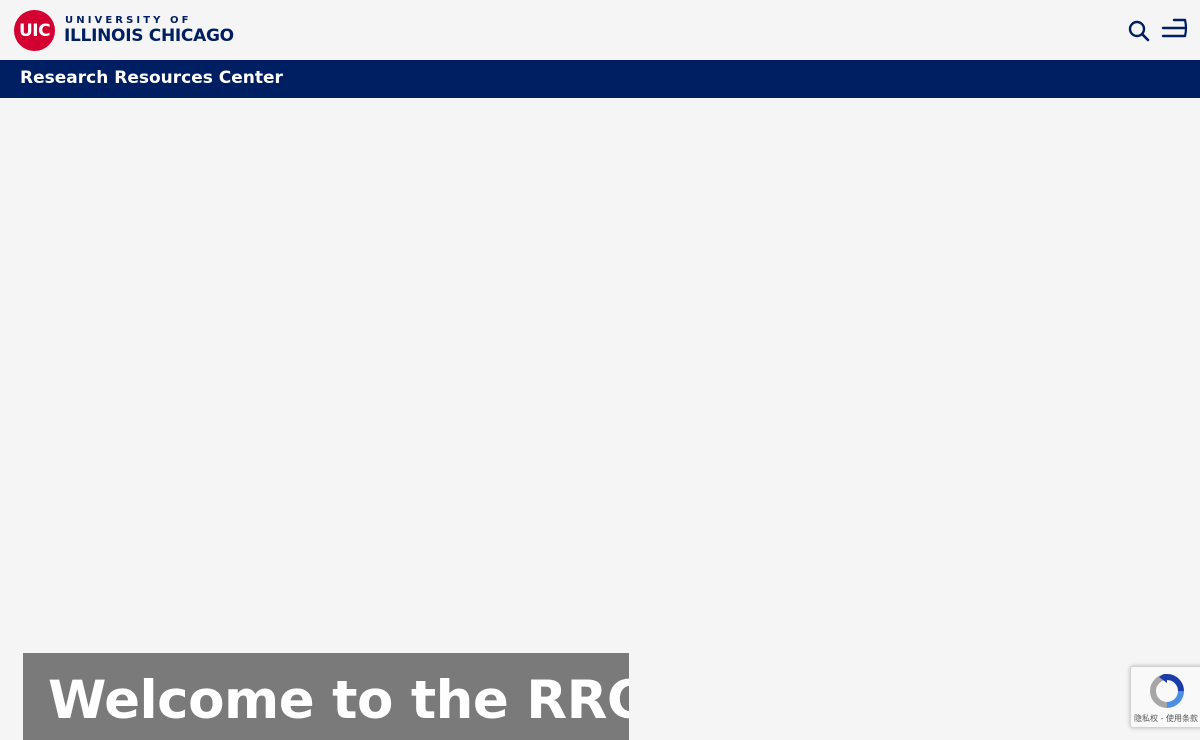  What do you see at coordinates (34, 30) in the screenshot?
I see `uic-logo-mark: UIC` at bounding box center [34, 30].